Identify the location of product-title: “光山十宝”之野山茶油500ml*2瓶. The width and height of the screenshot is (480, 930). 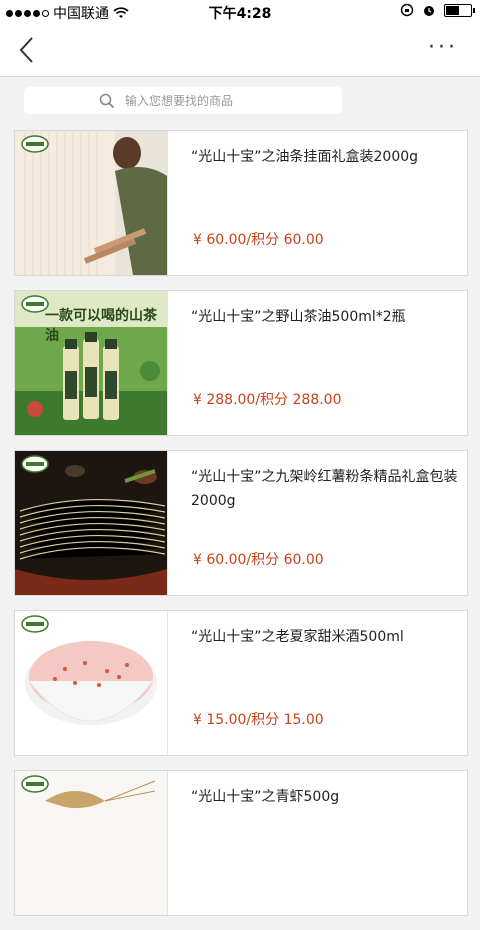
(298, 317).